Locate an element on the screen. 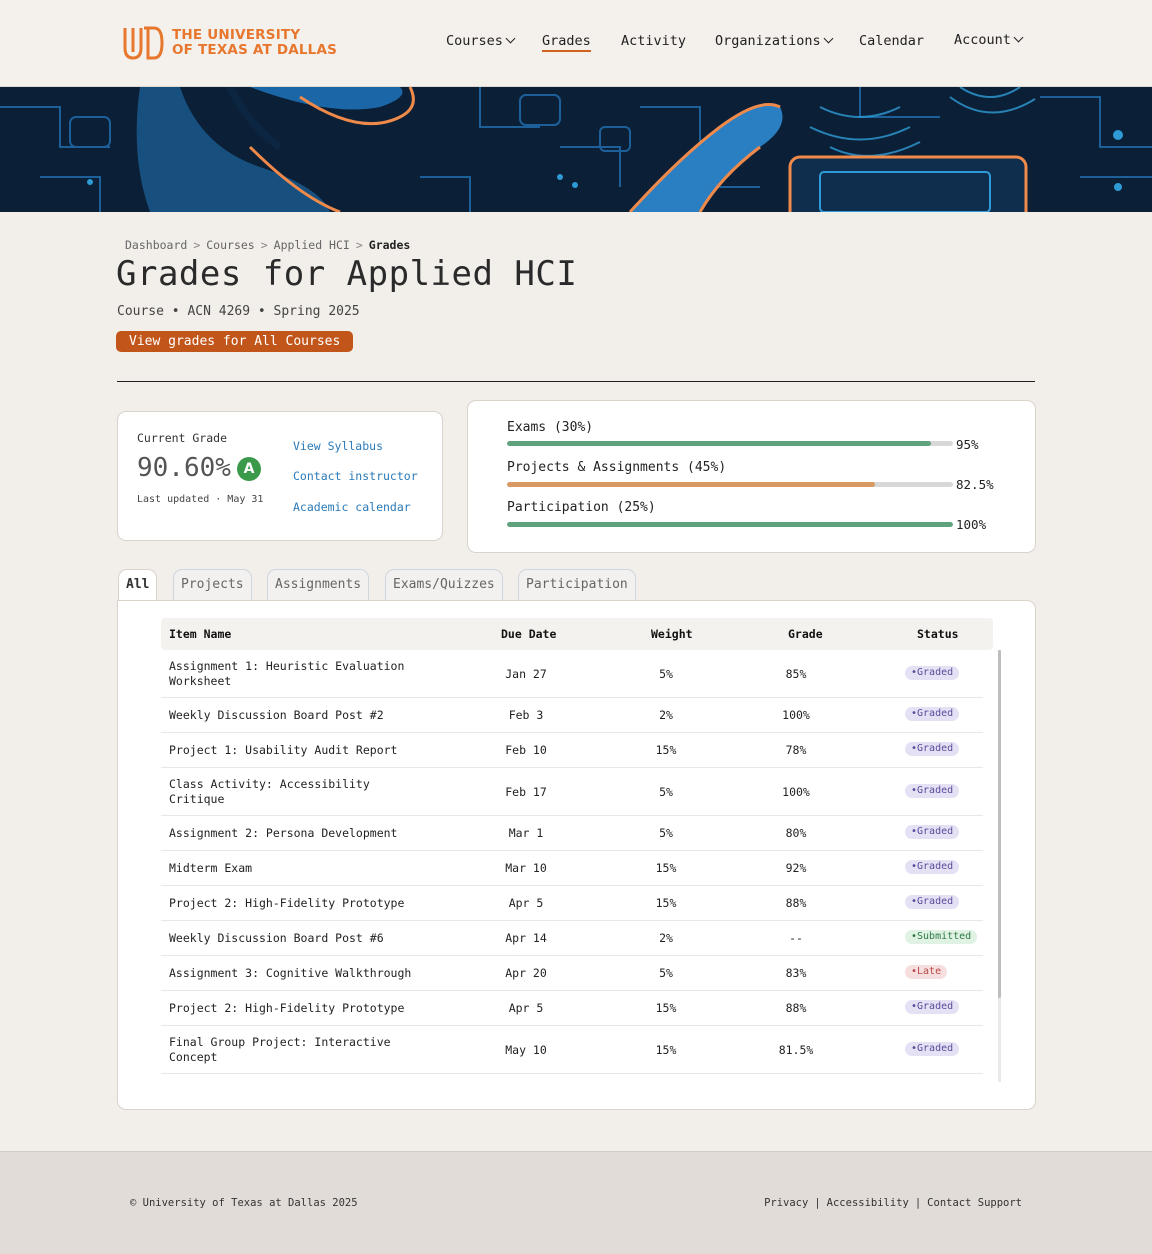 This screenshot has width=1152, height=1254. section-divider is located at coordinates (576, 381).